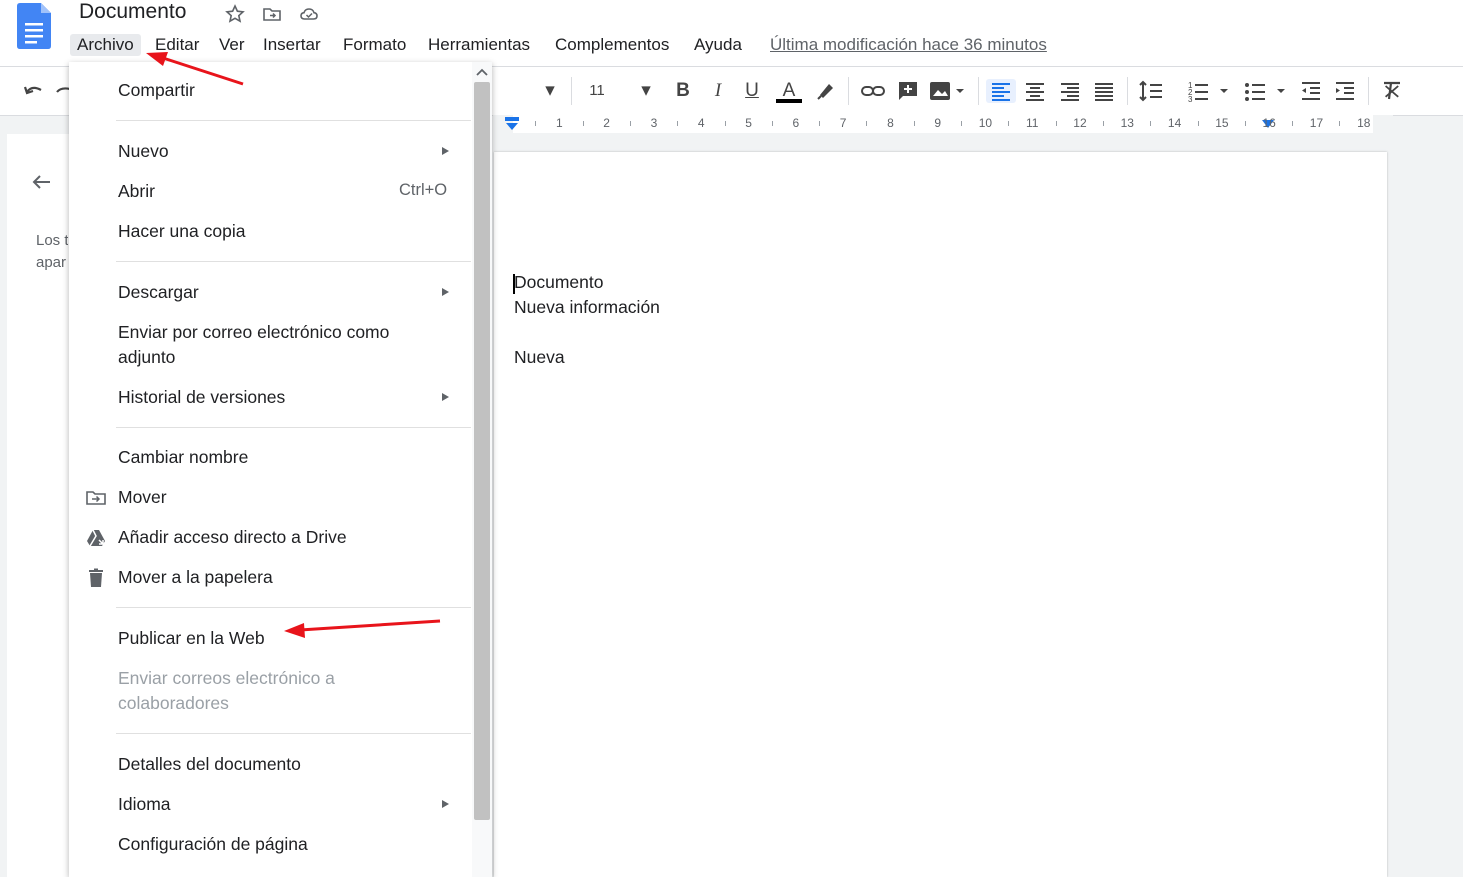  Describe the element at coordinates (512, 124) in the screenshot. I see `left-indent-marker-icon` at that location.